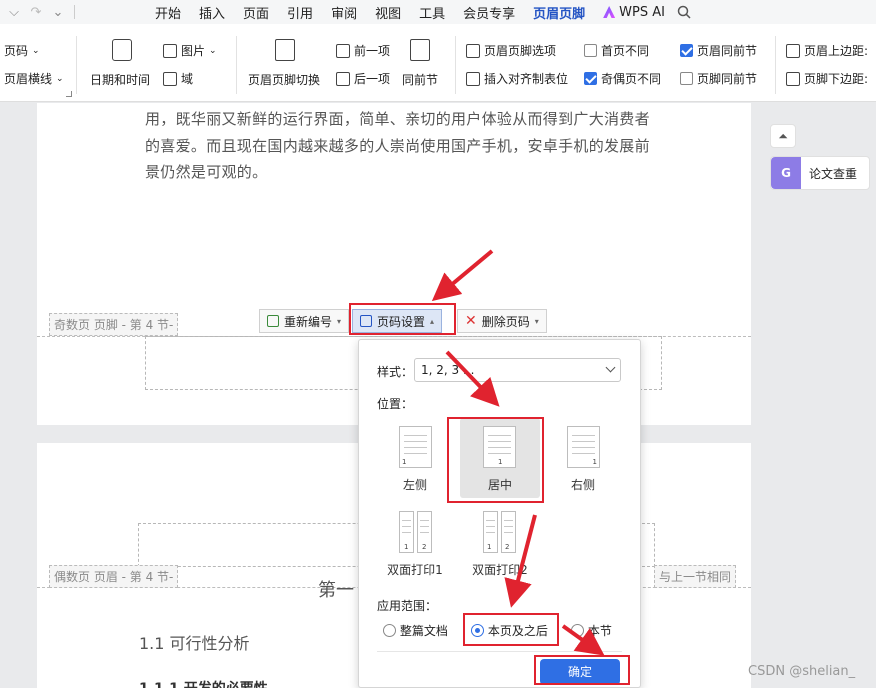 This screenshot has height=688, width=876. What do you see at coordinates (472, 378) in the screenshot?
I see `arrow-to-center` at bounding box center [472, 378].